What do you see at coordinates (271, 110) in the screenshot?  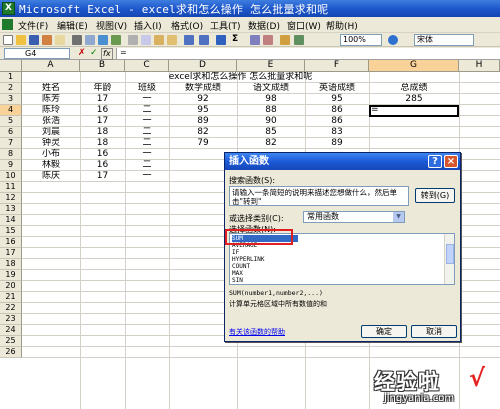 I see `data-cell: 88` at bounding box center [271, 110].